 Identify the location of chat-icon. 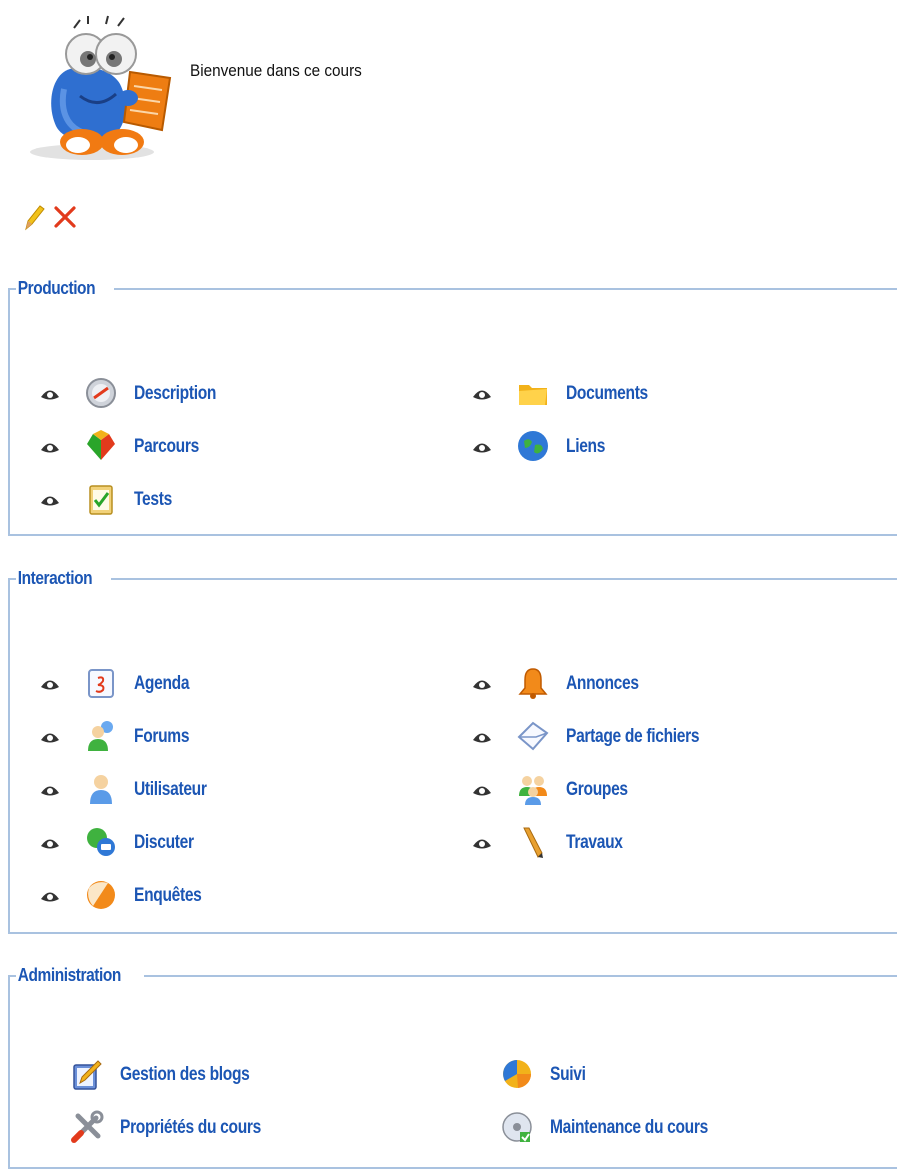
(101, 842).